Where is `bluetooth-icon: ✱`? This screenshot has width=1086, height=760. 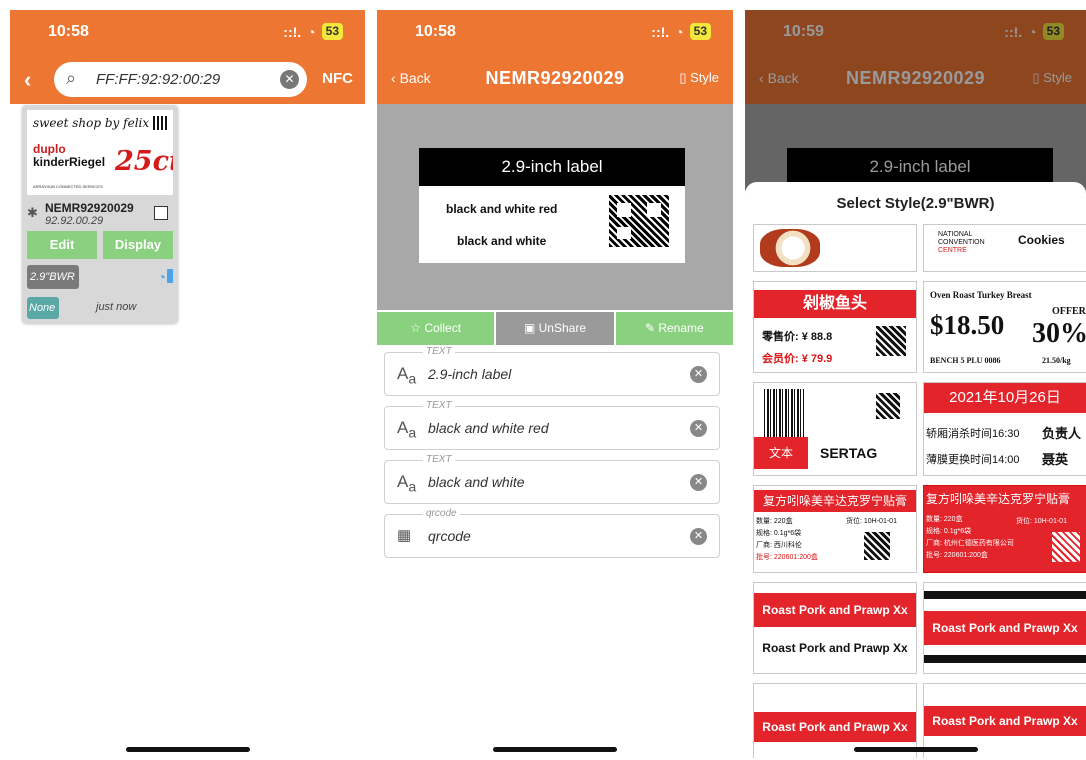
bluetooth-icon: ✱ is located at coordinates (32, 212).